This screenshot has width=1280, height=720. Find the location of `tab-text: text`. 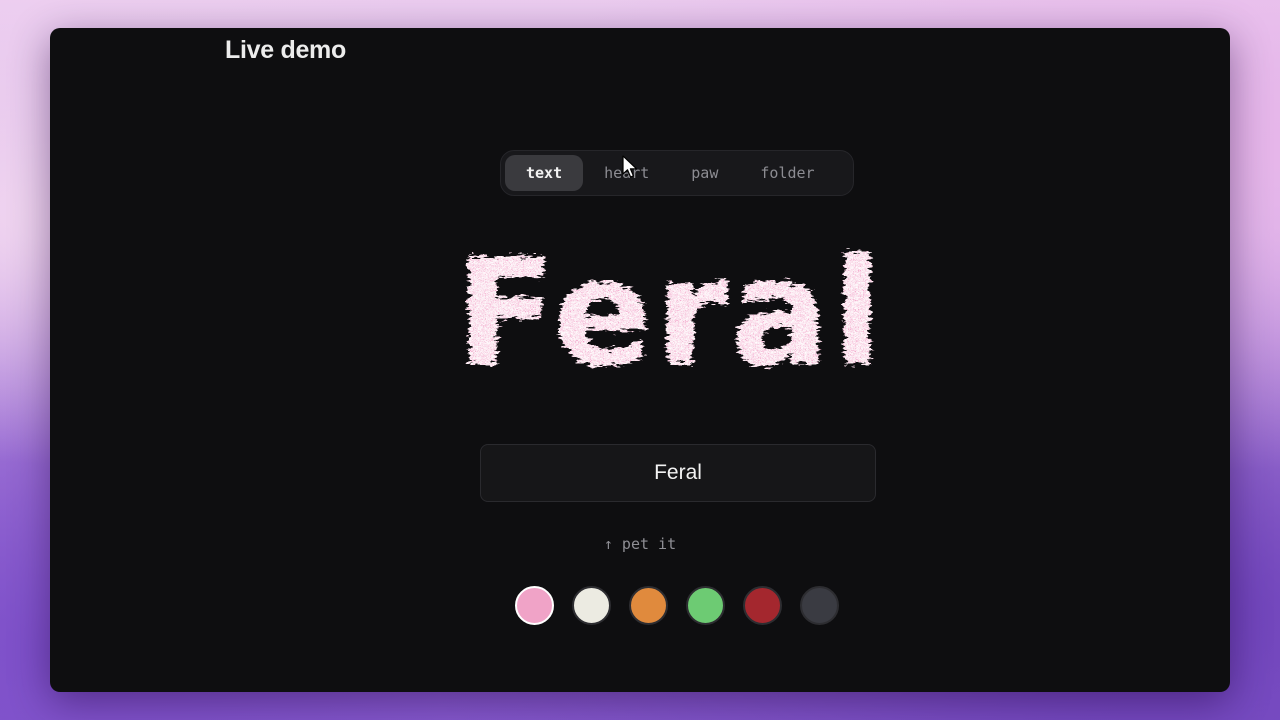

tab-text: text is located at coordinates (544, 173).